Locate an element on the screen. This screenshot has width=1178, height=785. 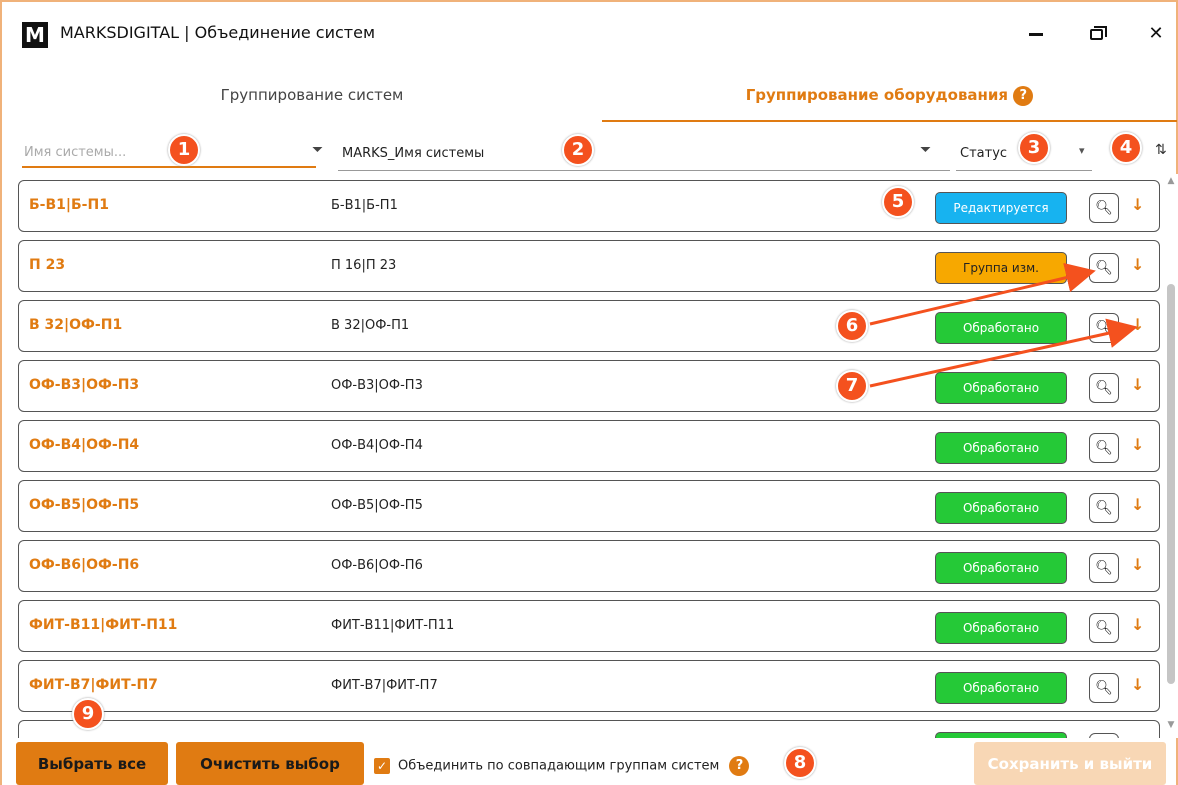
minimize-icon is located at coordinates (1036, 34).